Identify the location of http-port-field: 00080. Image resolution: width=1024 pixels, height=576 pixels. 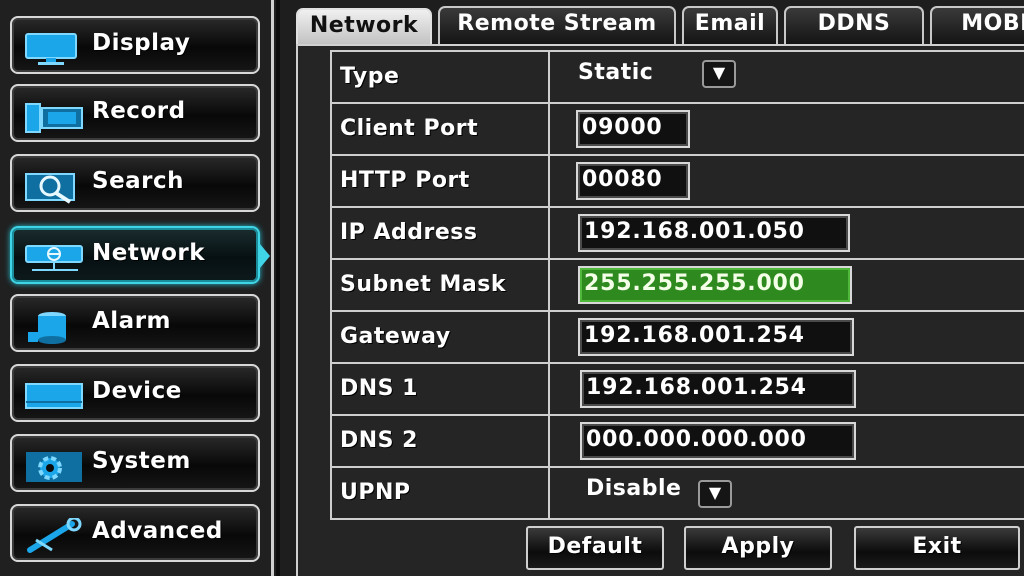
(633, 181).